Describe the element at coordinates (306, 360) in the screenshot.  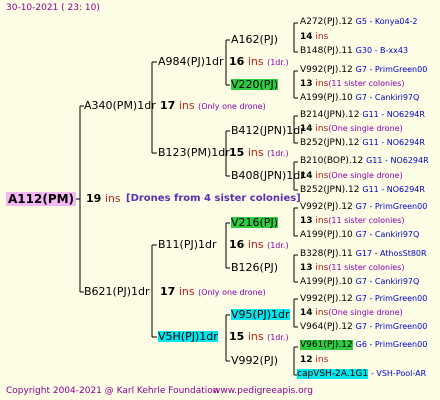
I see `gen4-inbreed-value: 12` at that location.